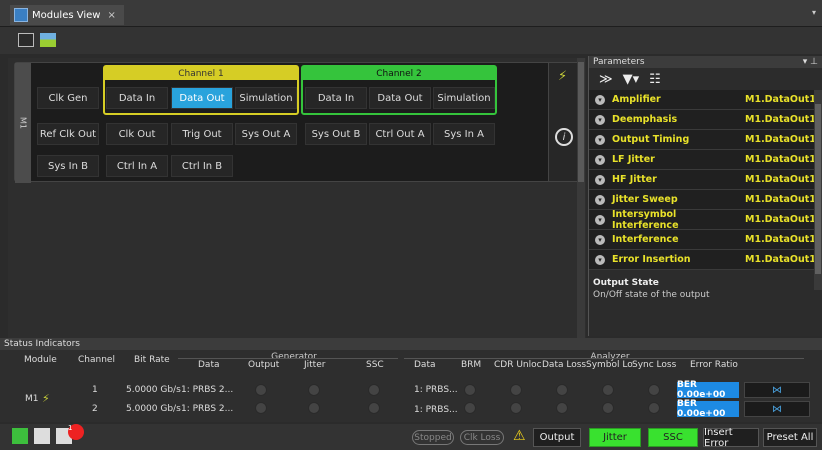 This screenshot has width=822, height=450. What do you see at coordinates (375, 365) in the screenshot?
I see `col-ssc: SSC` at bounding box center [375, 365].